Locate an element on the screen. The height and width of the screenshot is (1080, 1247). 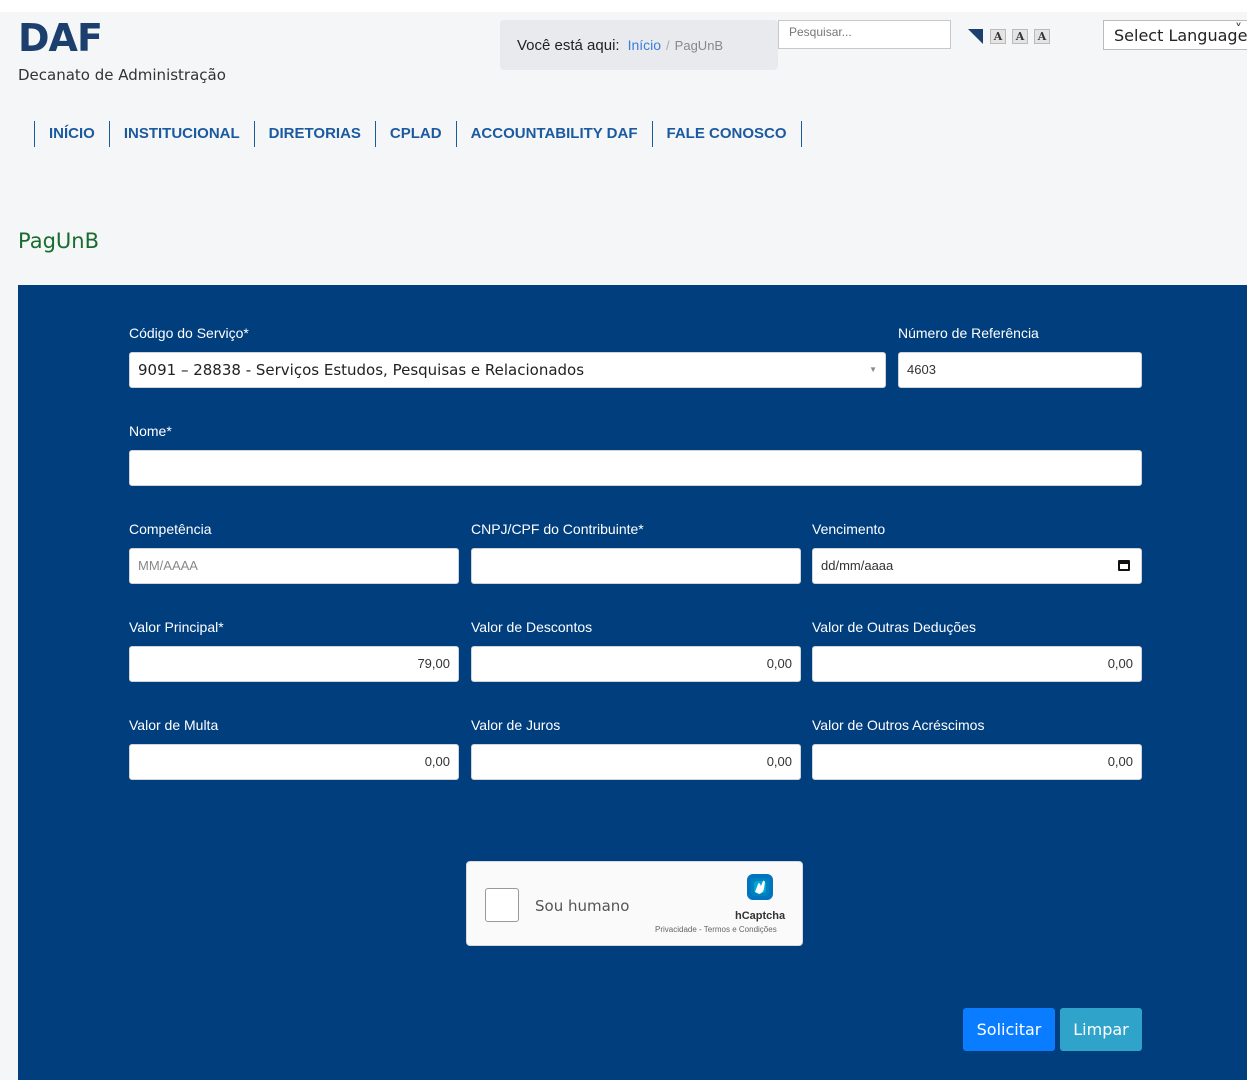
breadcrumb: Você está aqui: Início / PagUnB is located at coordinates (639, 45).